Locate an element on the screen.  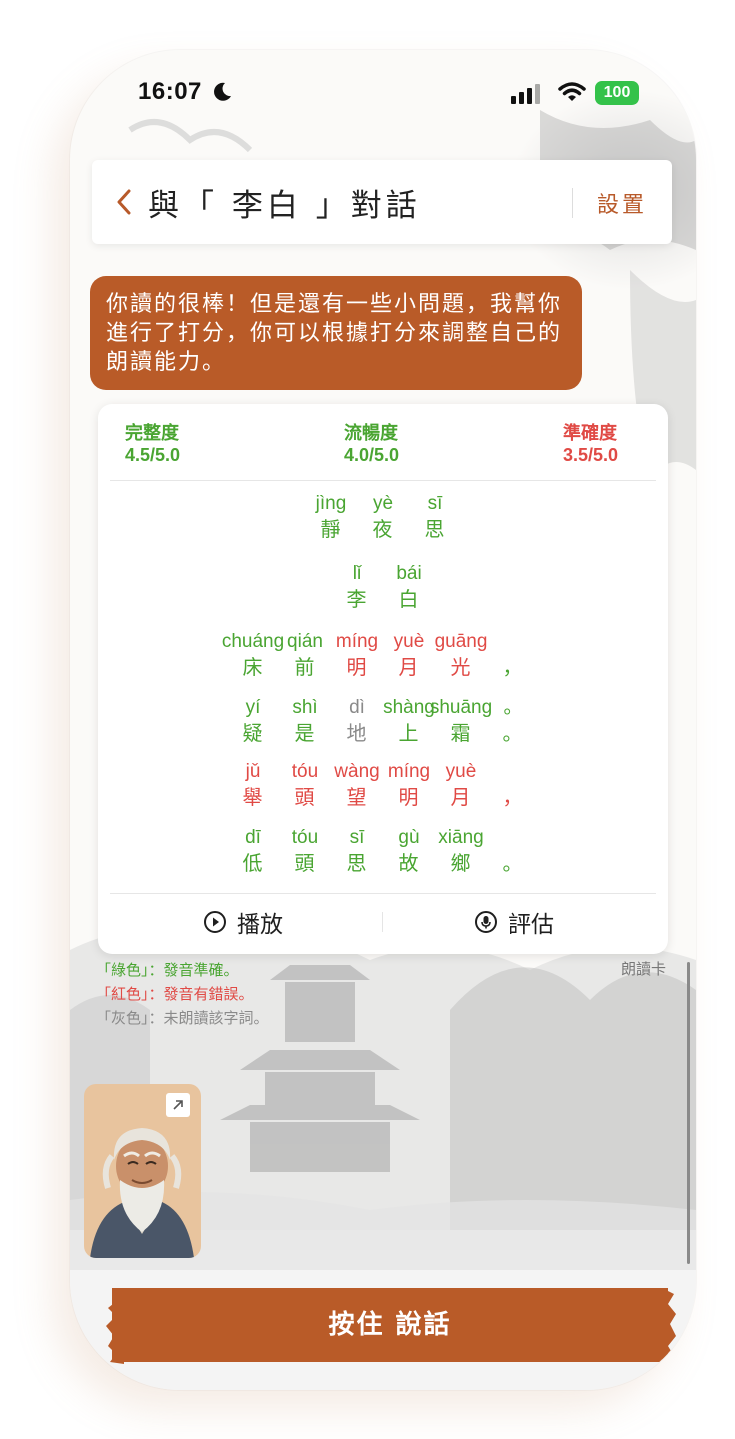
poem-line: chuáng 床 qián 前 míng 明 yuè 月 guāng 光， is located at coordinates (383, 658).